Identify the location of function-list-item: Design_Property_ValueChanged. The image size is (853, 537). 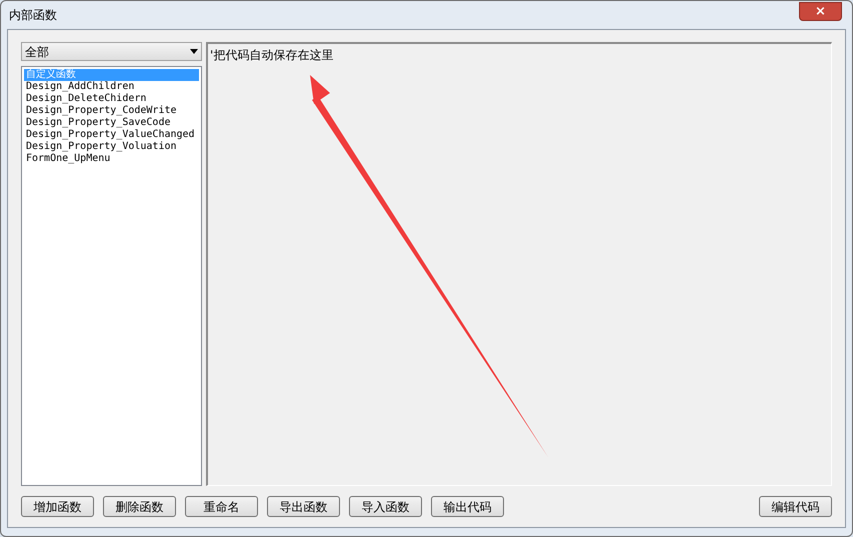
(111, 135).